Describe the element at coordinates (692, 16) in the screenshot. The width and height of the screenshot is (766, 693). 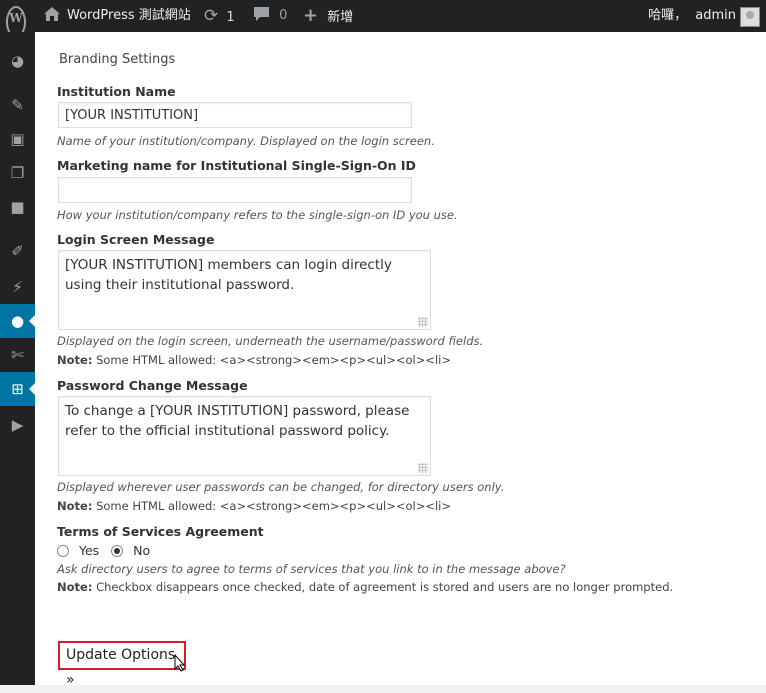
I see `account-link: 哈囉， admin` at that location.